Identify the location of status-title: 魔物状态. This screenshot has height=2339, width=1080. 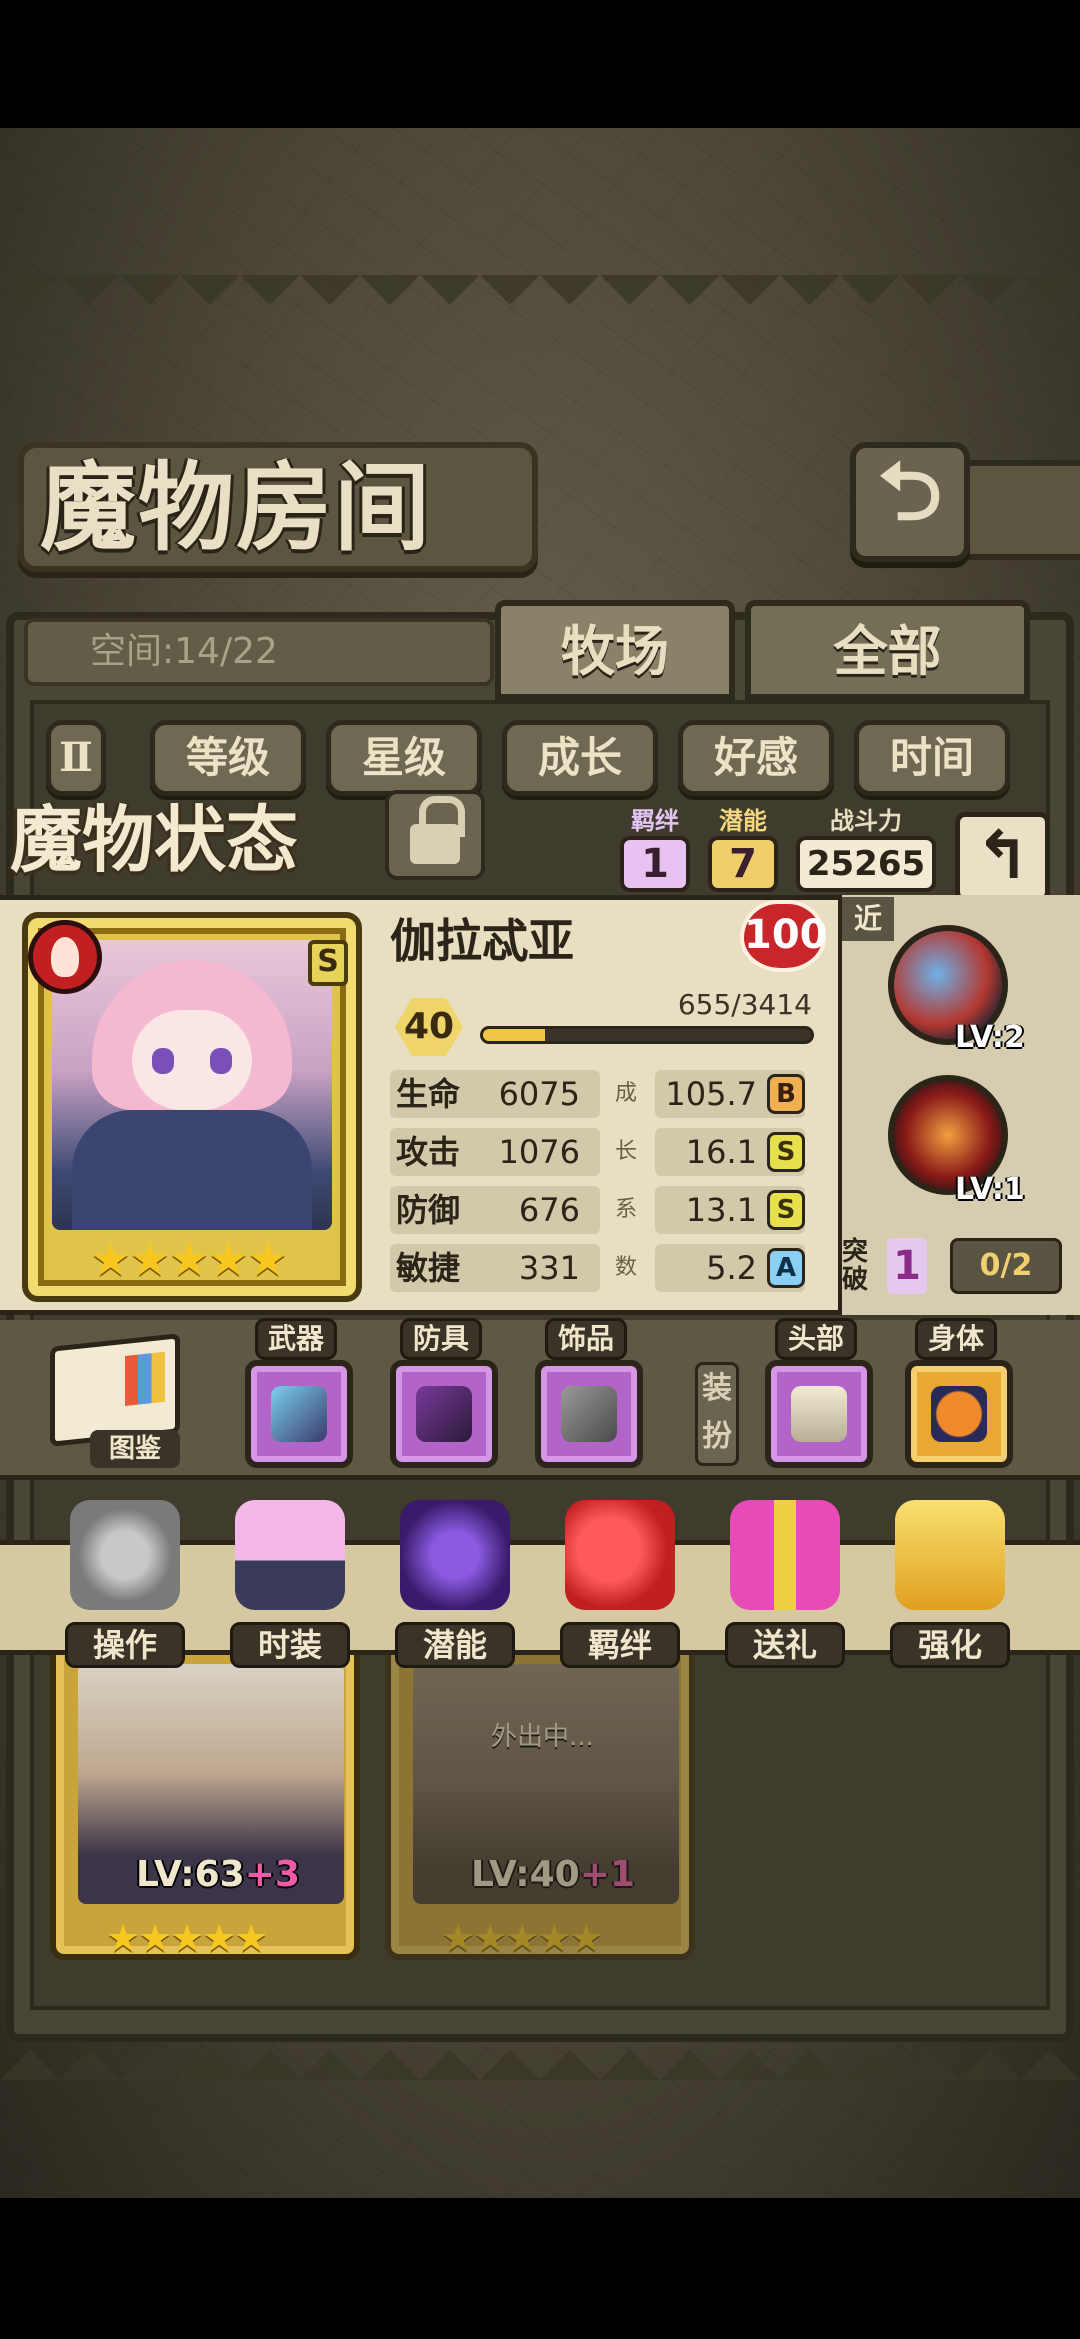
(154, 839).